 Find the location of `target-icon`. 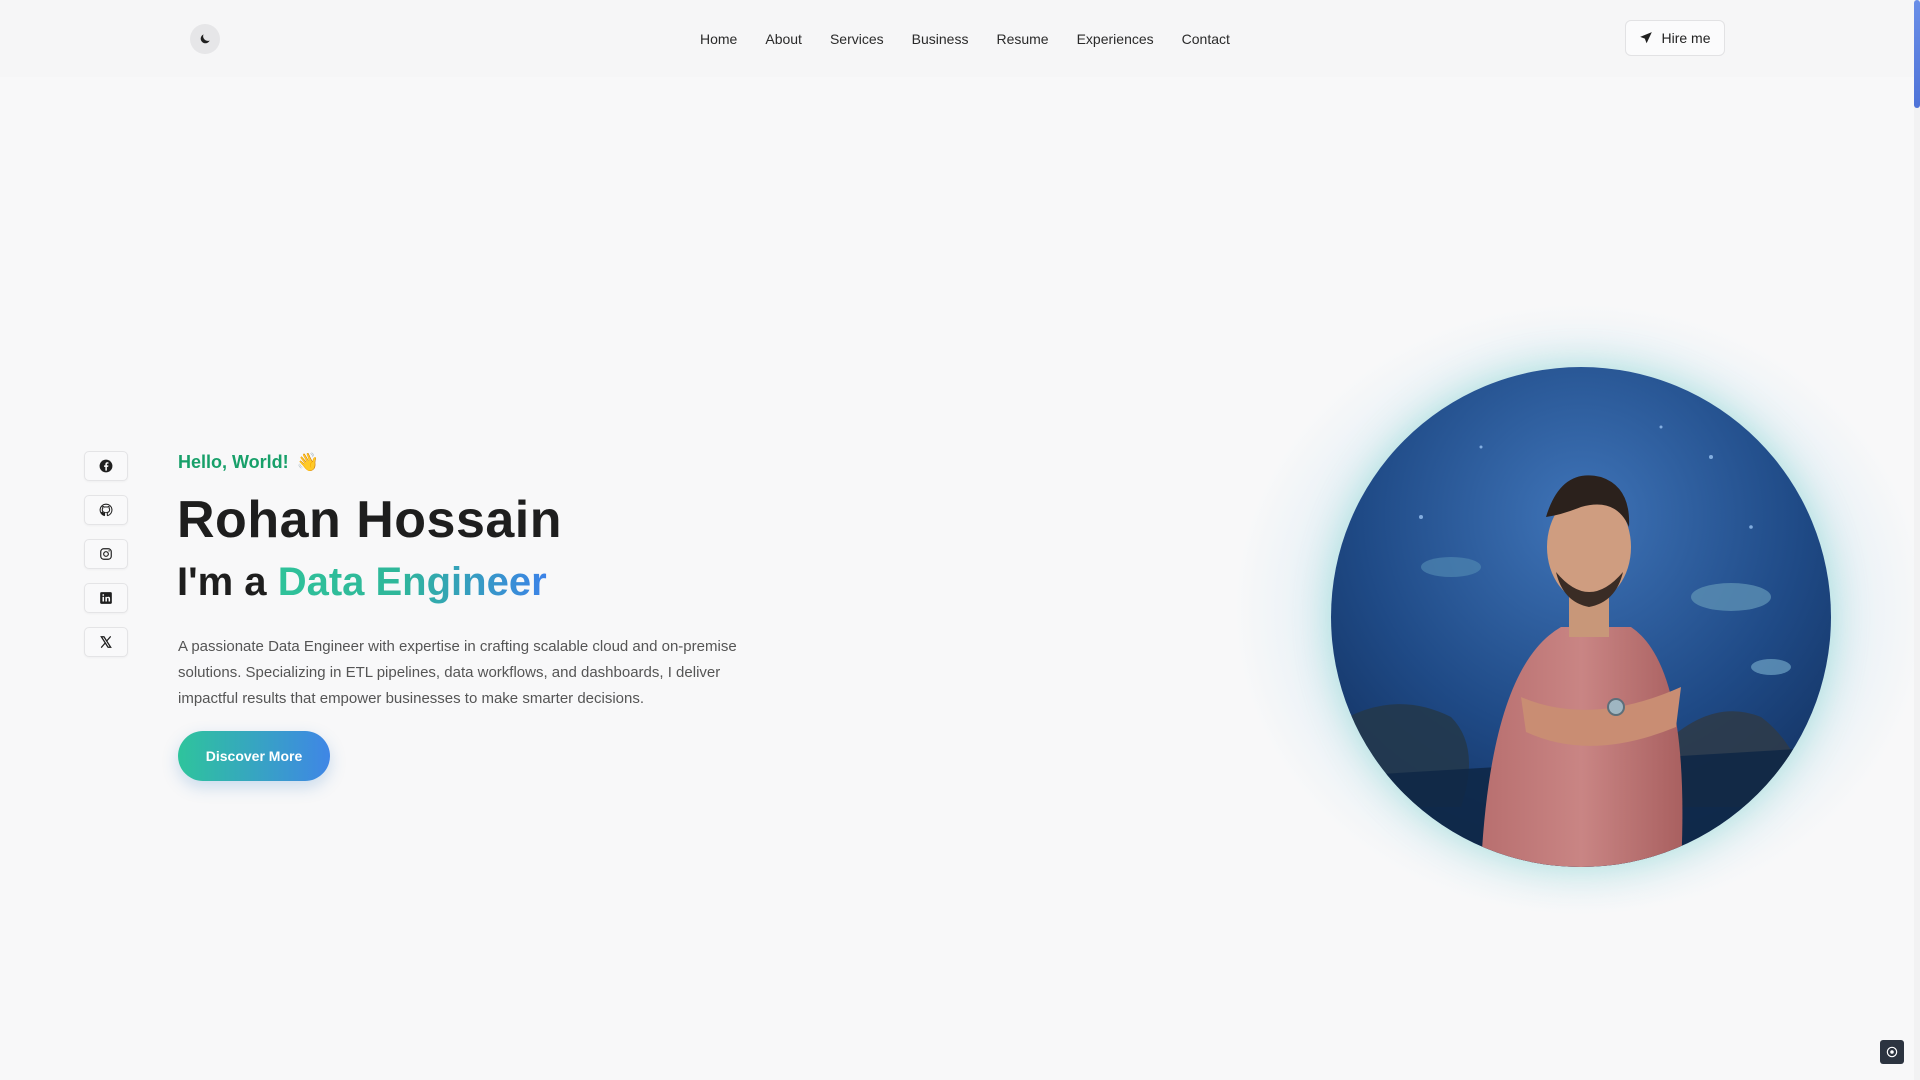

target-icon is located at coordinates (1892, 1052).